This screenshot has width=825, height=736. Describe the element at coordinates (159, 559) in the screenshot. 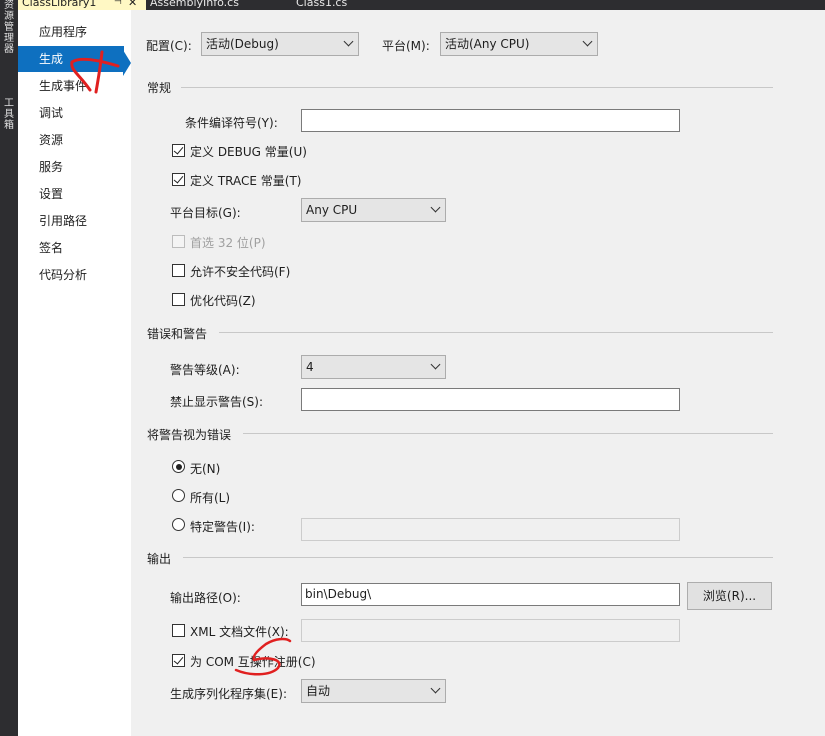

I see `section-output-title: 输出` at that location.